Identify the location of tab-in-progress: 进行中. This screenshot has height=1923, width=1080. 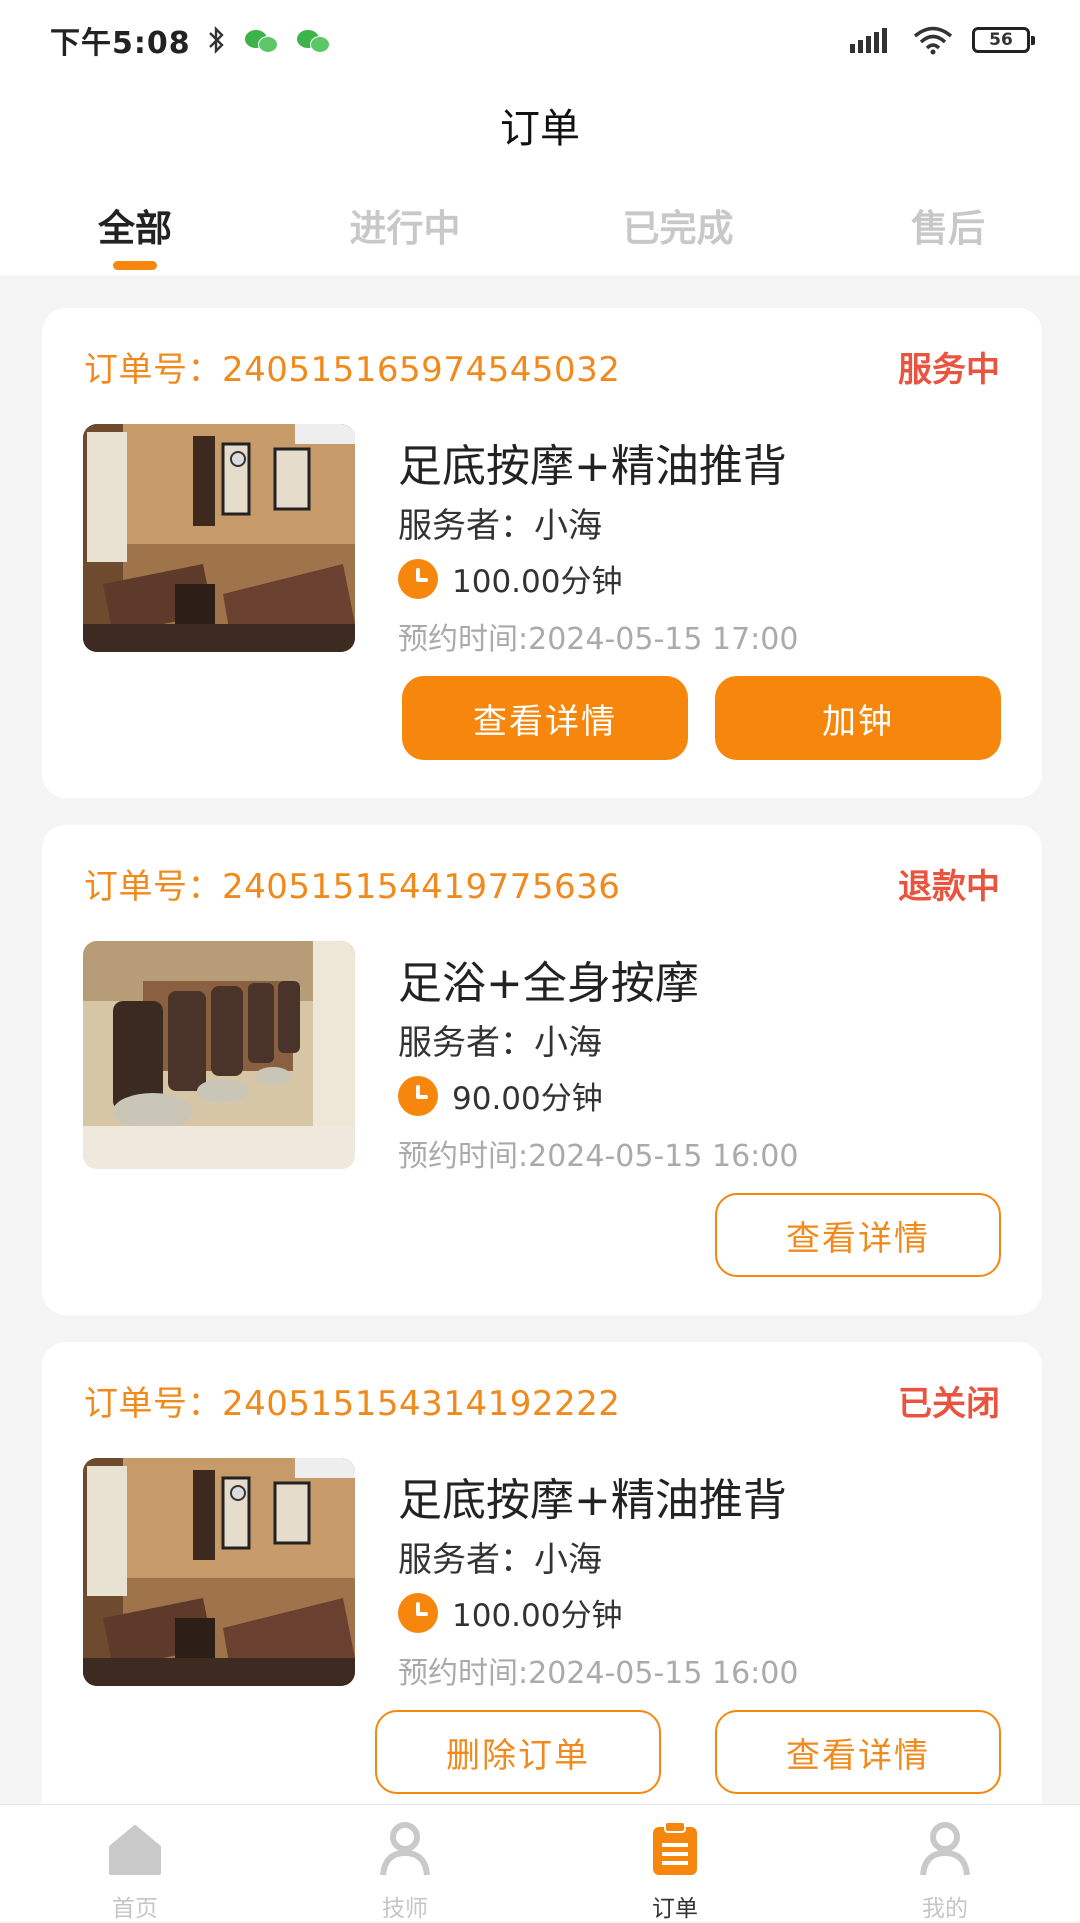
(405, 225).